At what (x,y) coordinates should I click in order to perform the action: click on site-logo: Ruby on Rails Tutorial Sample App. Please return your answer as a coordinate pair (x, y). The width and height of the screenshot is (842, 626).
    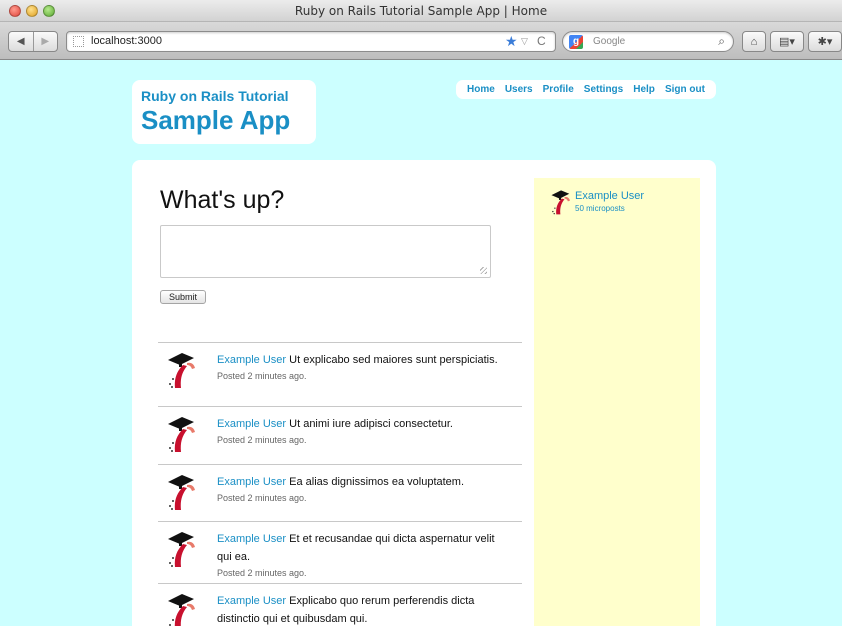
    Looking at the image, I should click on (224, 112).